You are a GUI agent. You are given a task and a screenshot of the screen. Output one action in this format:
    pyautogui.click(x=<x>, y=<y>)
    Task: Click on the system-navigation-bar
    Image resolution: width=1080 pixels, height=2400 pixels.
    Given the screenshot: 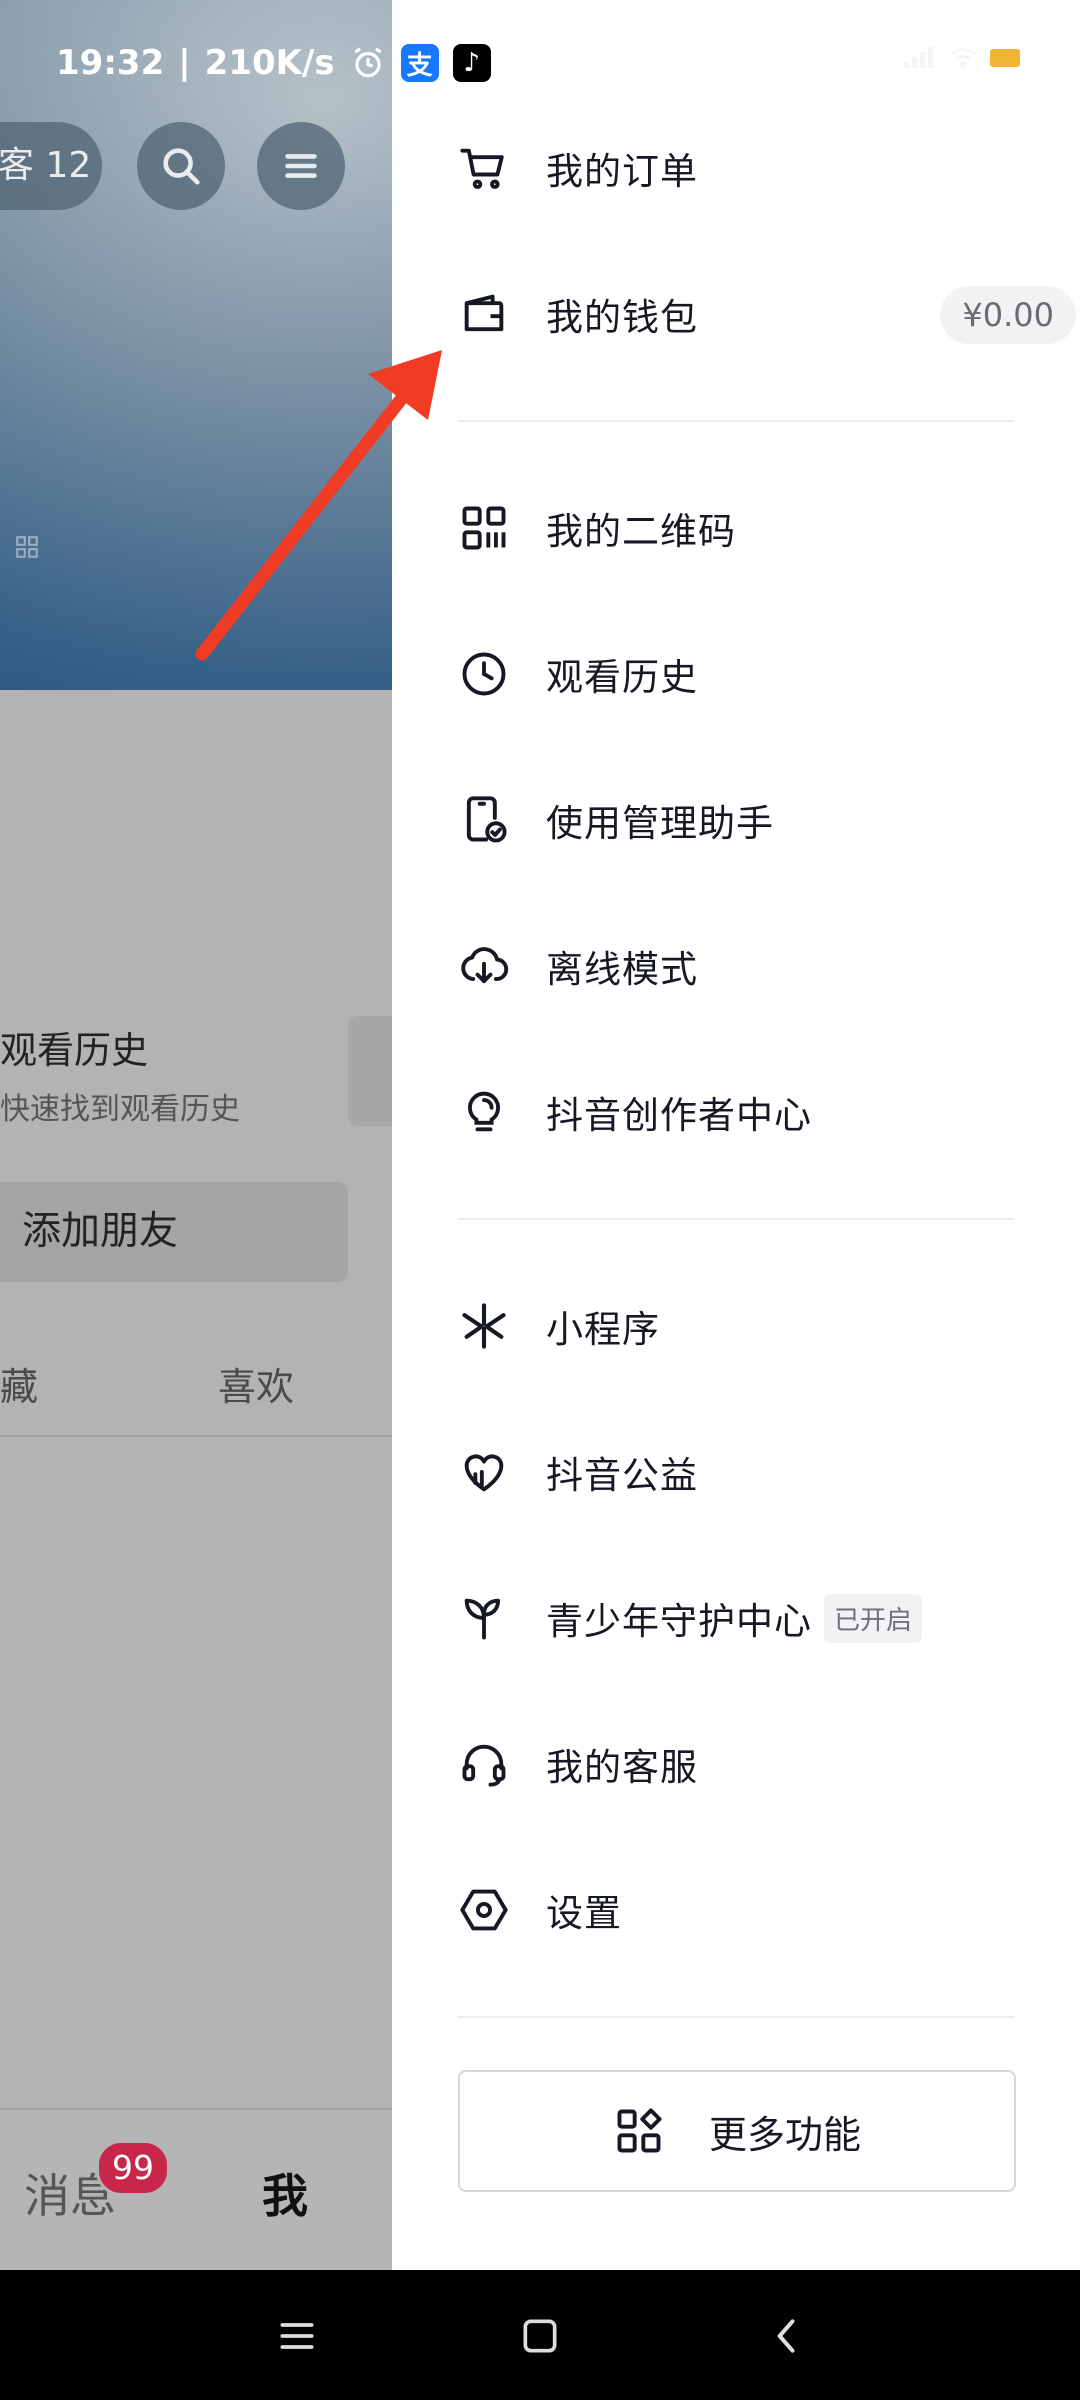 What is the action you would take?
    pyautogui.click(x=540, y=2335)
    